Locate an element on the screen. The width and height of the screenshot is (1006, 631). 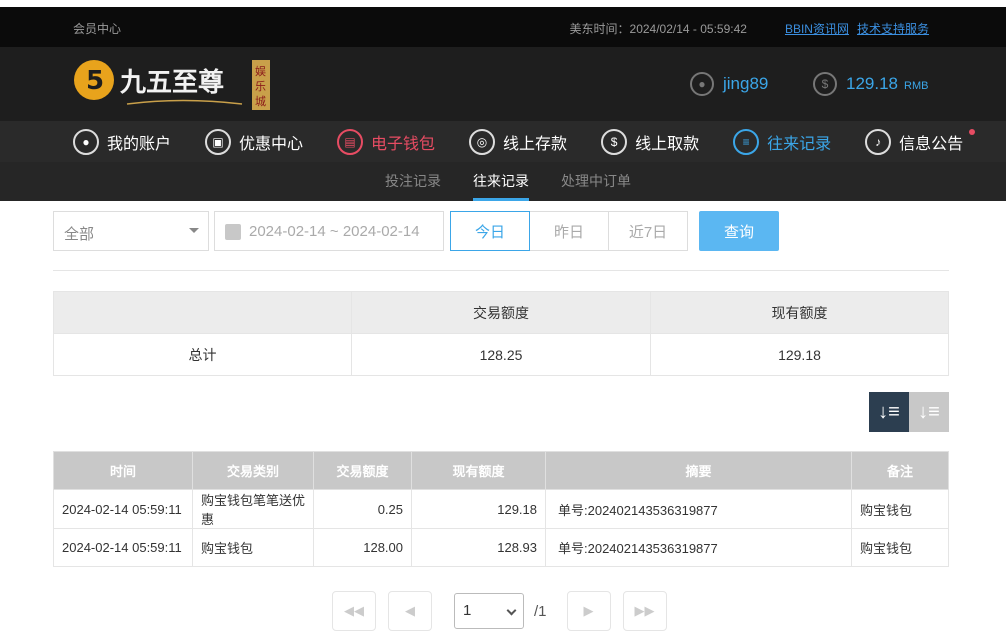
sort-asc-icon: ↓≡ is located at coordinates (929, 412).